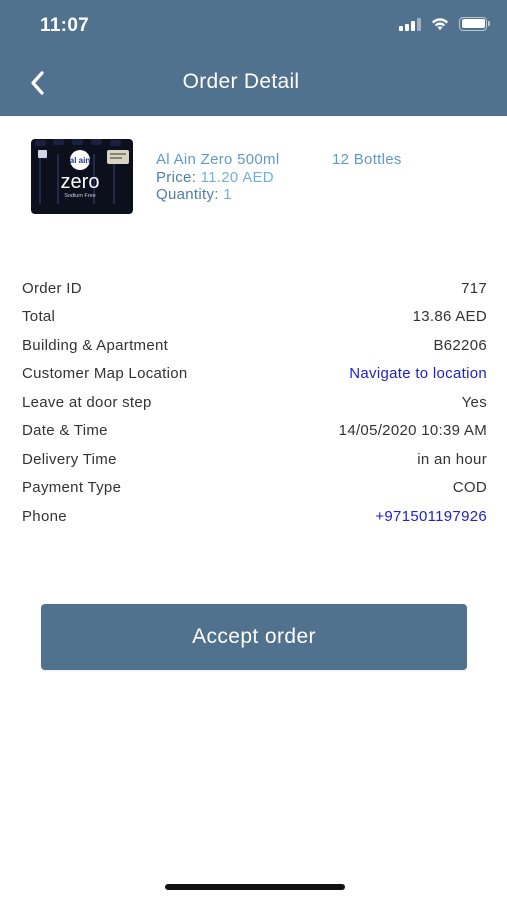 This screenshot has height=900, width=507. Describe the element at coordinates (410, 24) in the screenshot. I see `signal-icon` at that location.